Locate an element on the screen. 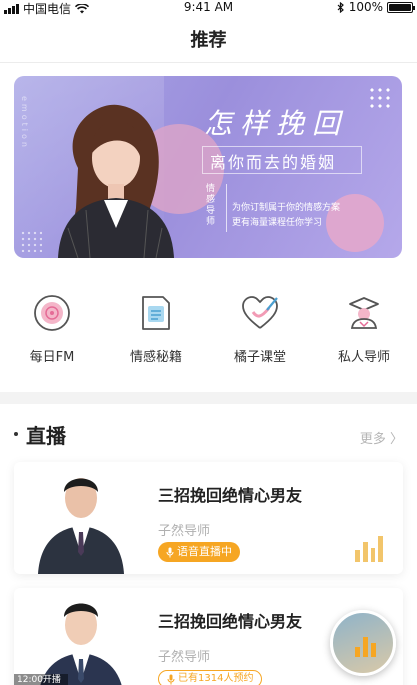 This screenshot has height=685, width=417. page-title: 推荐 is located at coordinates (208, 40).